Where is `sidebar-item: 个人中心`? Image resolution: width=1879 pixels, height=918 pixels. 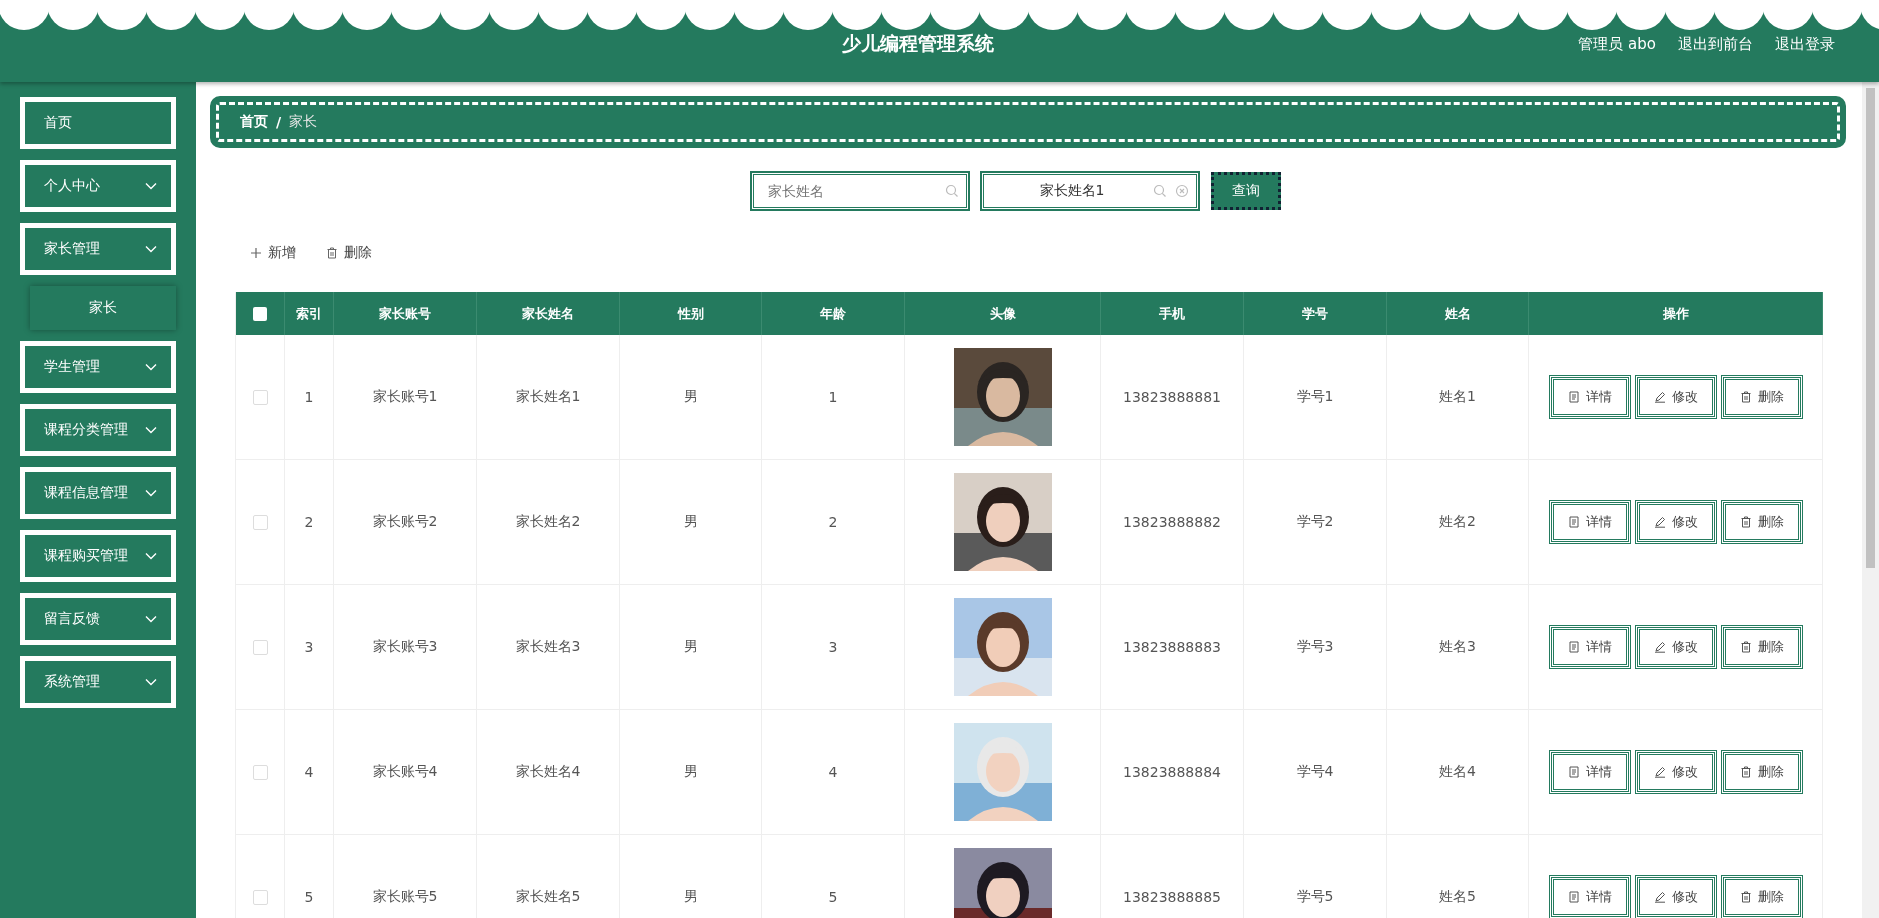
sidebar-item: 个人中心 is located at coordinates (98, 186).